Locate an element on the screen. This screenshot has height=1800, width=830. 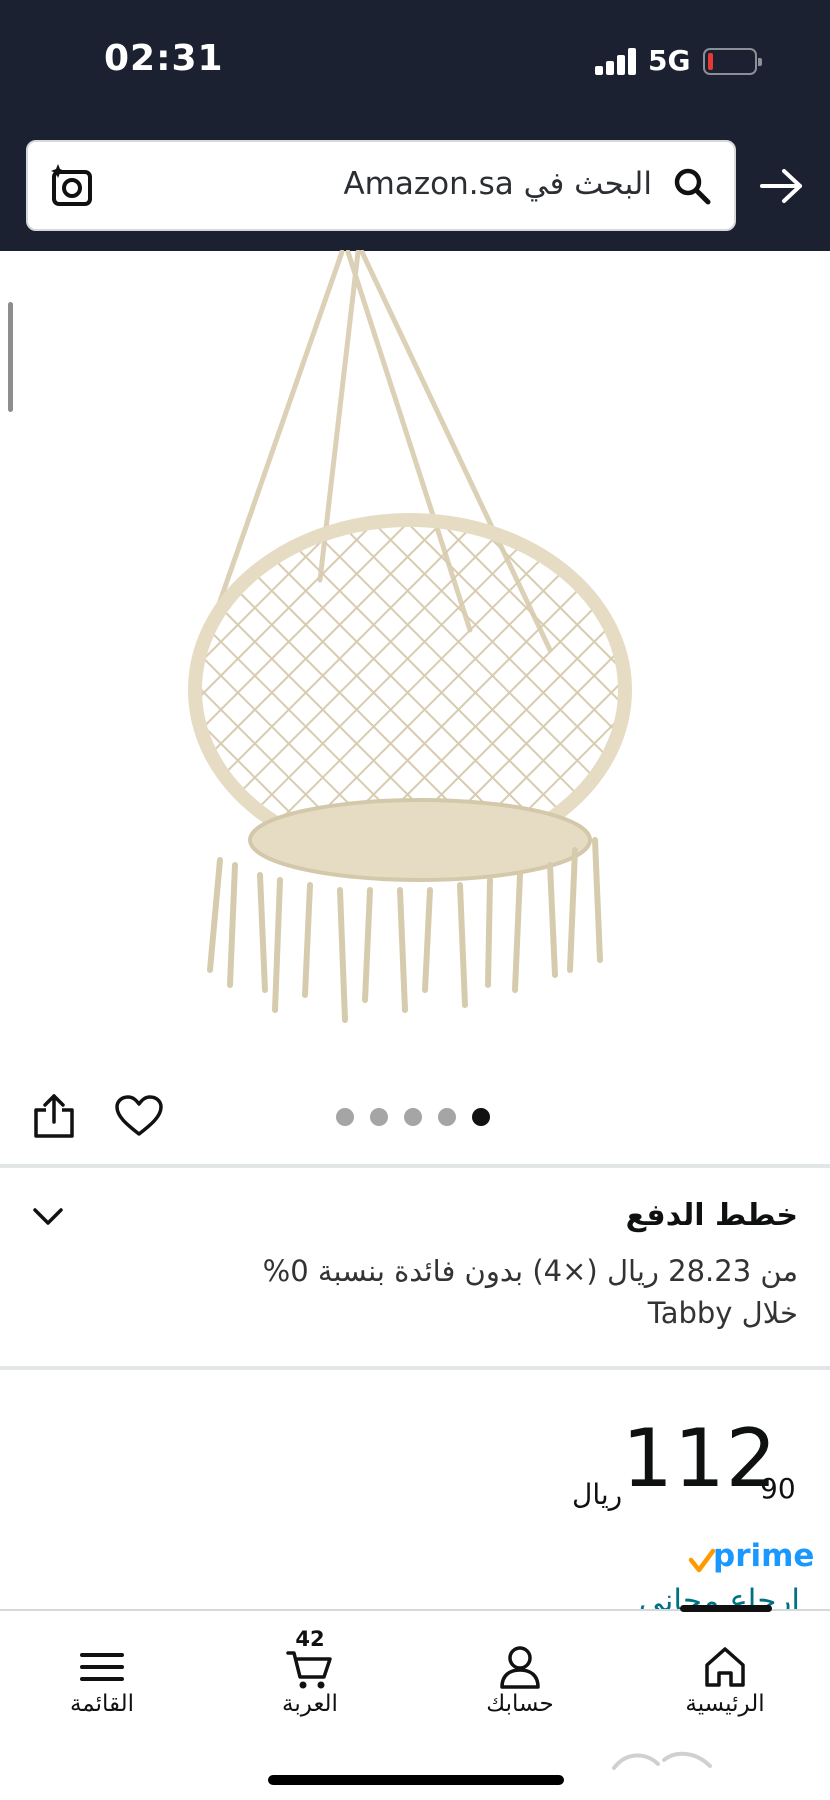
image-pagination-dots is located at coordinates (413, 1118).